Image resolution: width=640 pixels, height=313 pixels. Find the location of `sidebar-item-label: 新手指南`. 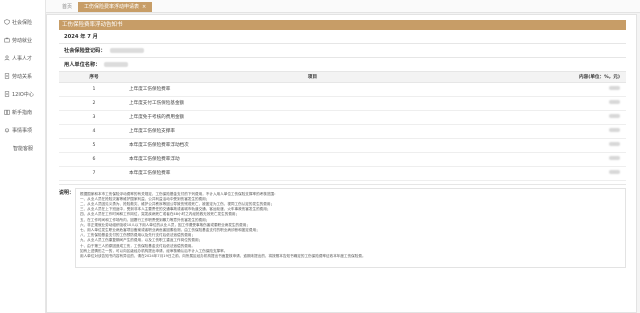

sidebar-item-label: 新手指南 is located at coordinates (22, 112).